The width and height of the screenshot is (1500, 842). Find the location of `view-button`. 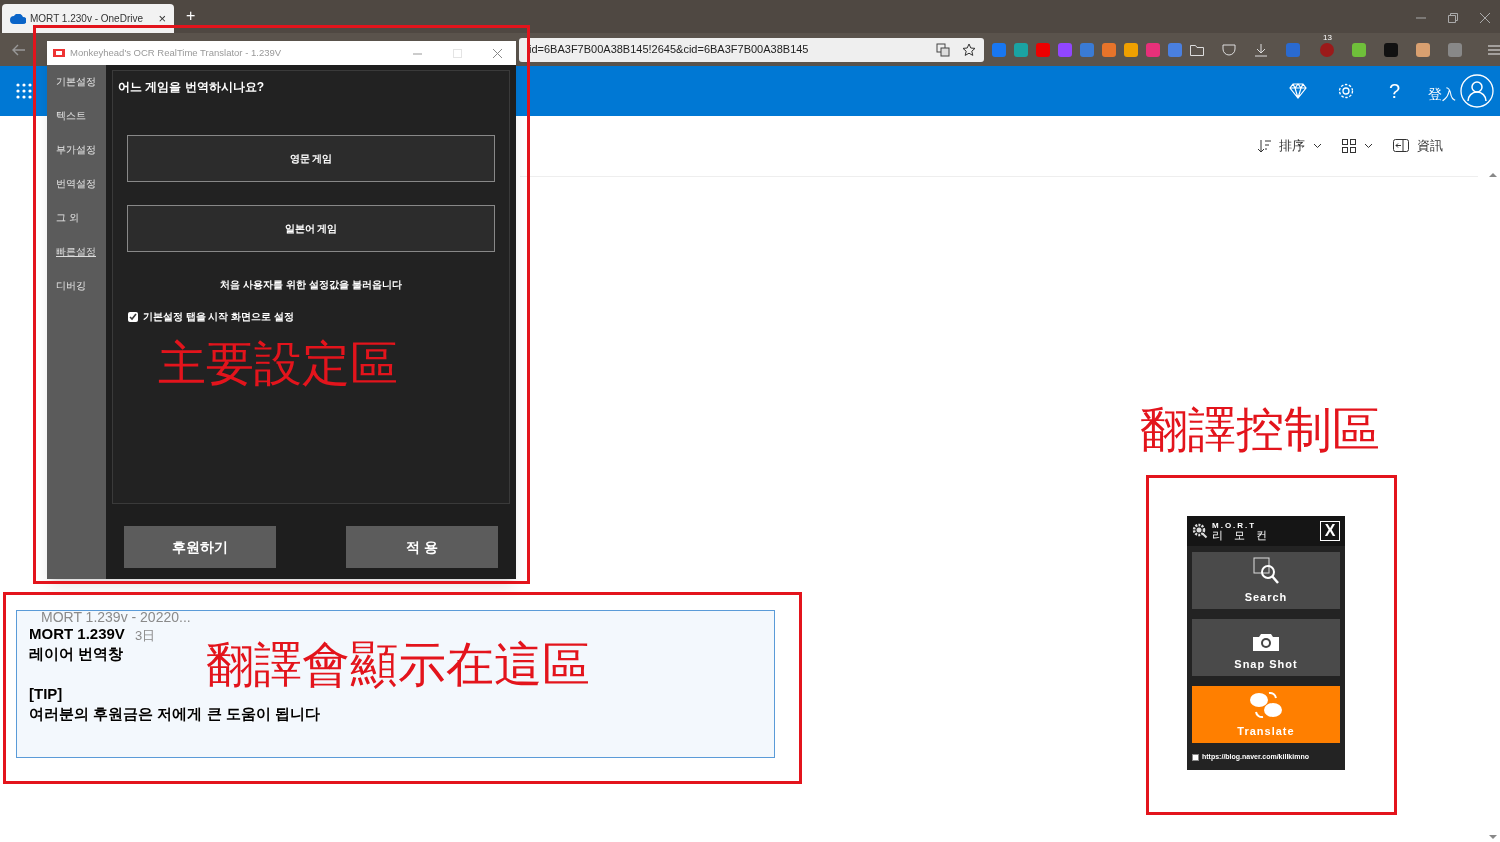

view-button is located at coordinates (1357, 145).